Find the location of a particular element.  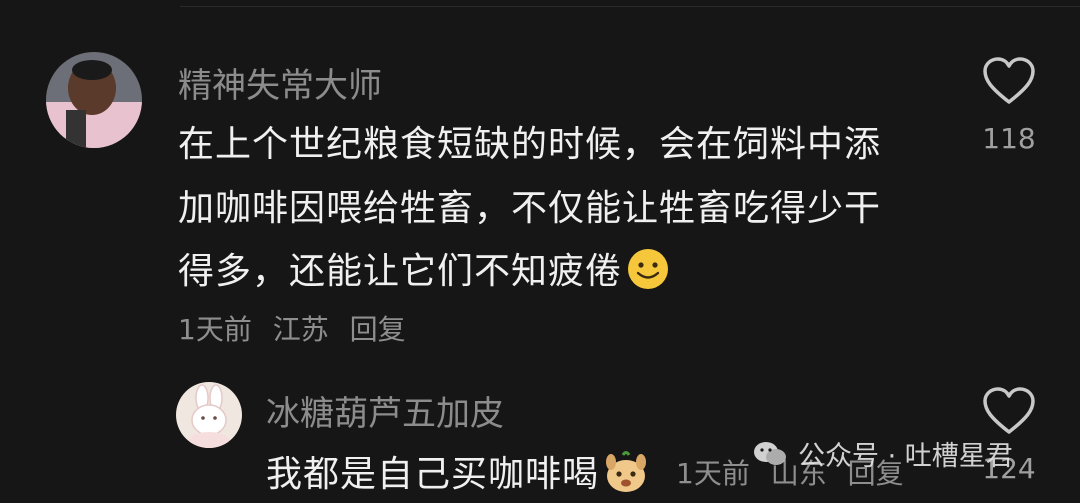

comment-username: 精神失常大师 is located at coordinates (280, 82).